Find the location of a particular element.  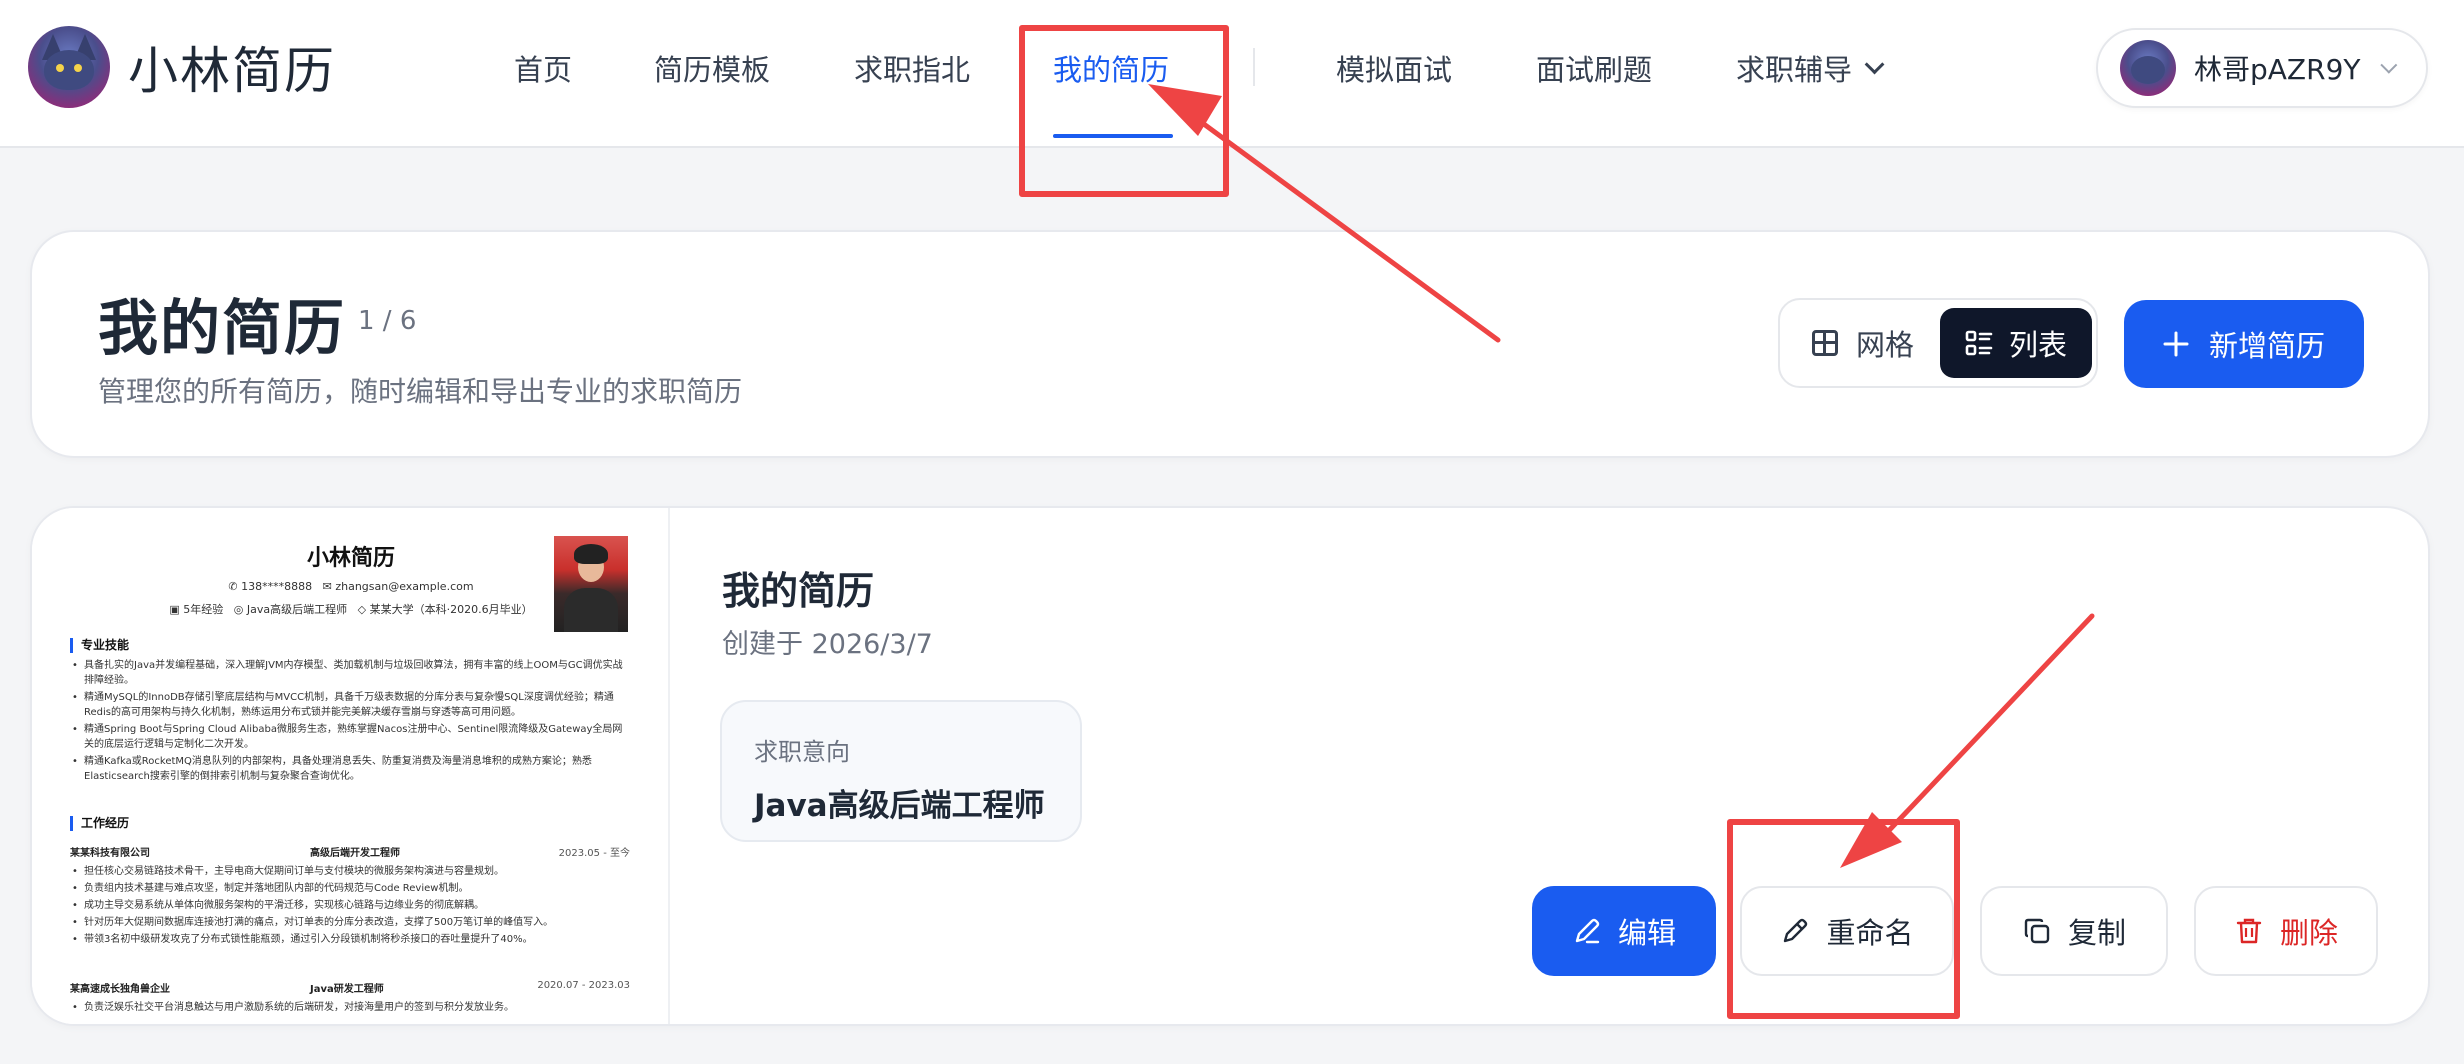

nav-item-coaching-label: 求职辅导 is located at coordinates (1794, 70).